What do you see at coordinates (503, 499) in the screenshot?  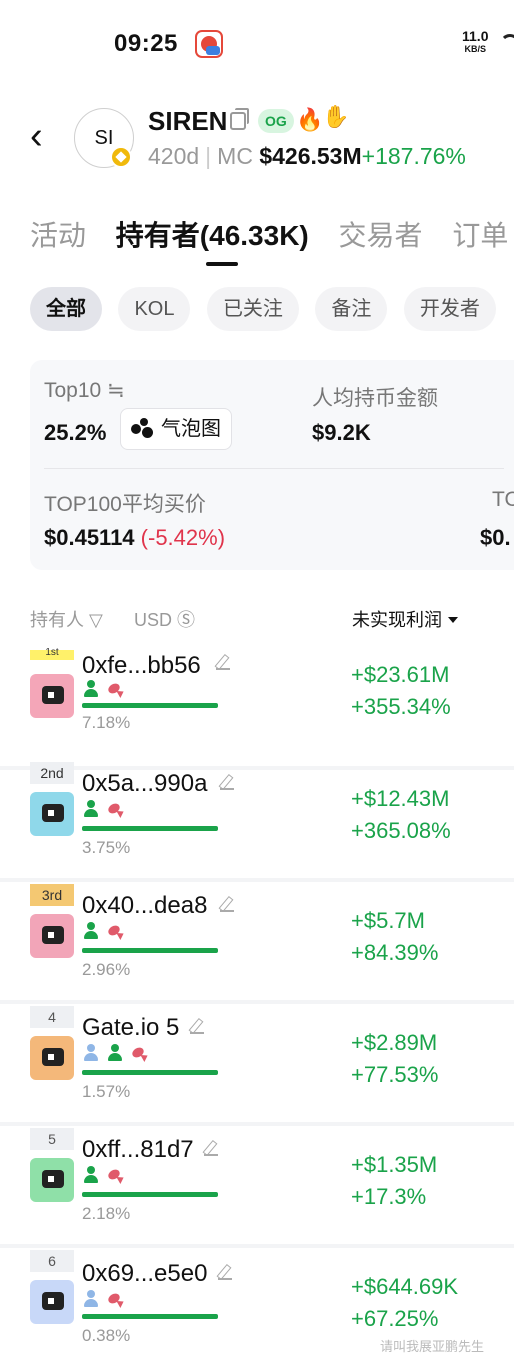 I see `extra-stat-label: TO` at bounding box center [503, 499].